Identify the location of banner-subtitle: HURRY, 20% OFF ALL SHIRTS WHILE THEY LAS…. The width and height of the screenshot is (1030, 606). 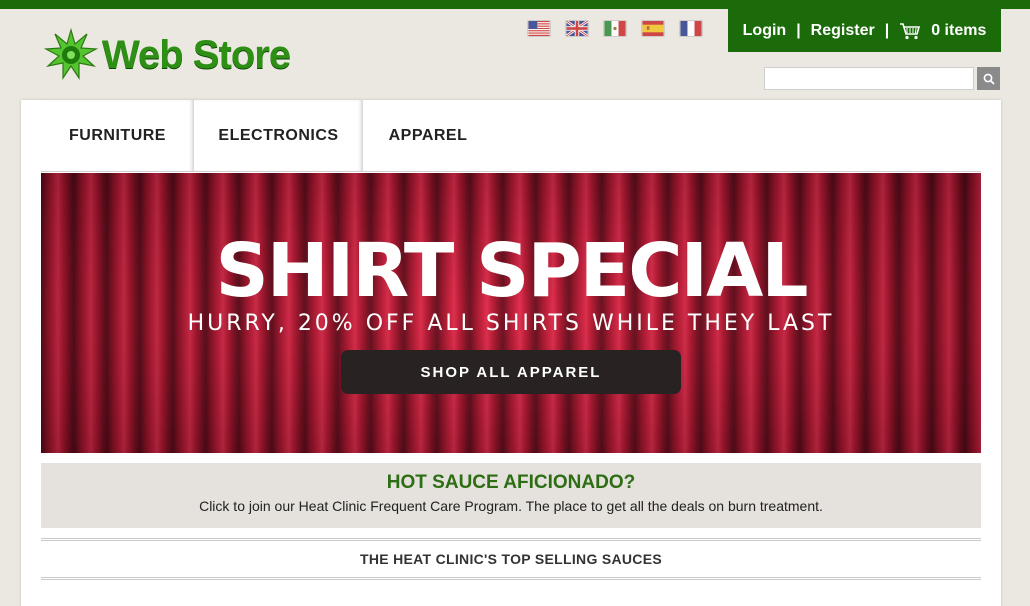
(511, 323).